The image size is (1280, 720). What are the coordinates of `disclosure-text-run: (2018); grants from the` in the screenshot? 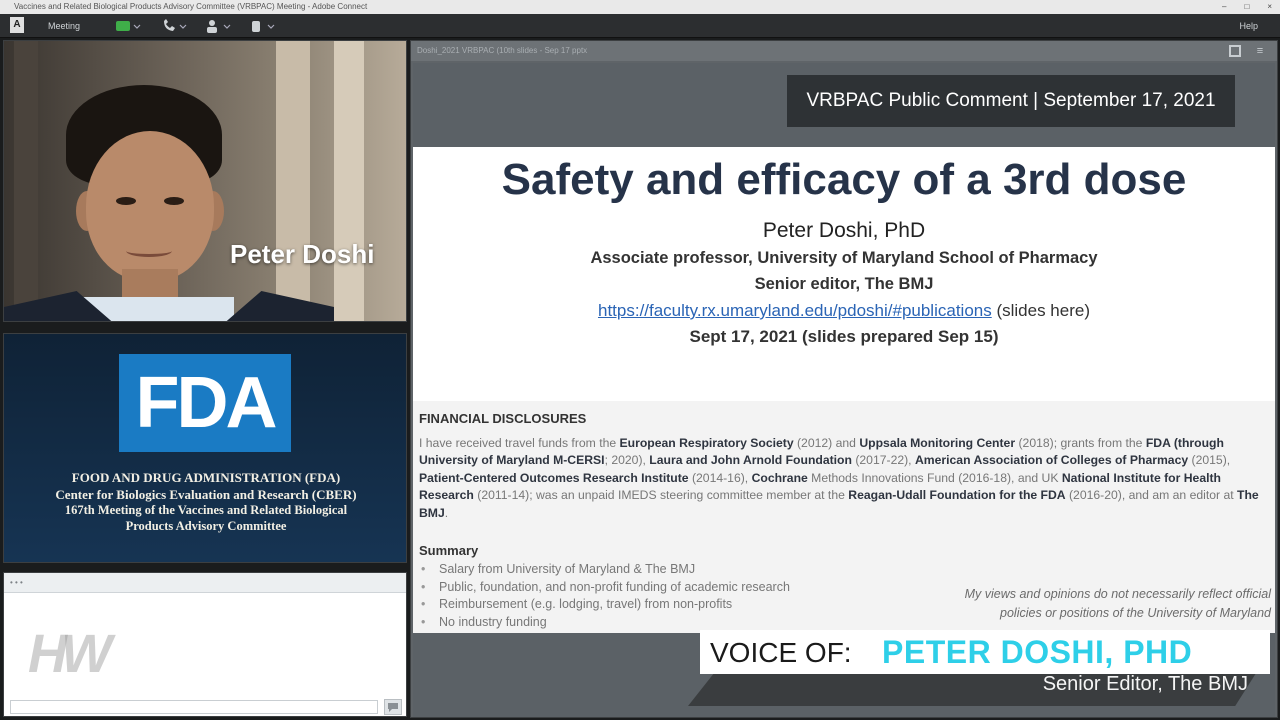 It's located at (1080, 443).